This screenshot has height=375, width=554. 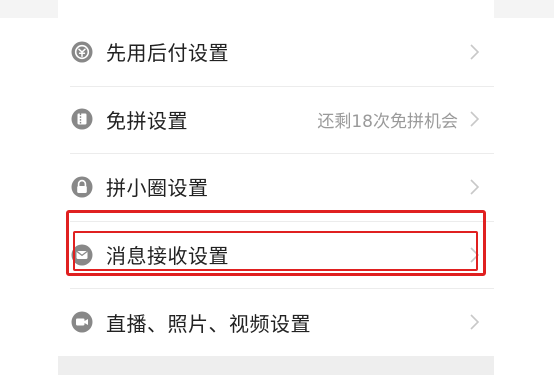 What do you see at coordinates (276, 119) in the screenshot?
I see `settings-row-free-group: 免拼设置 还剩18次免拼机会` at bounding box center [276, 119].